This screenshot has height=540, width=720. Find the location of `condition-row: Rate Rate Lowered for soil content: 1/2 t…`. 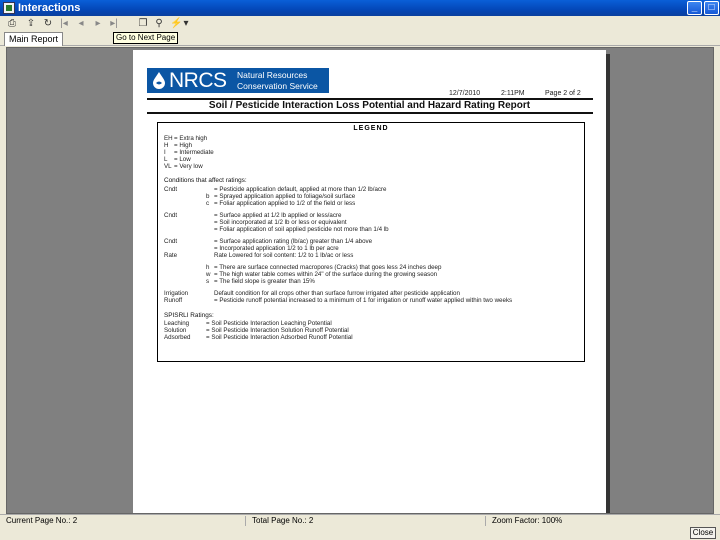

condition-row: Rate Rate Lowered for soil content: 1/2 t… is located at coordinates (259, 255).